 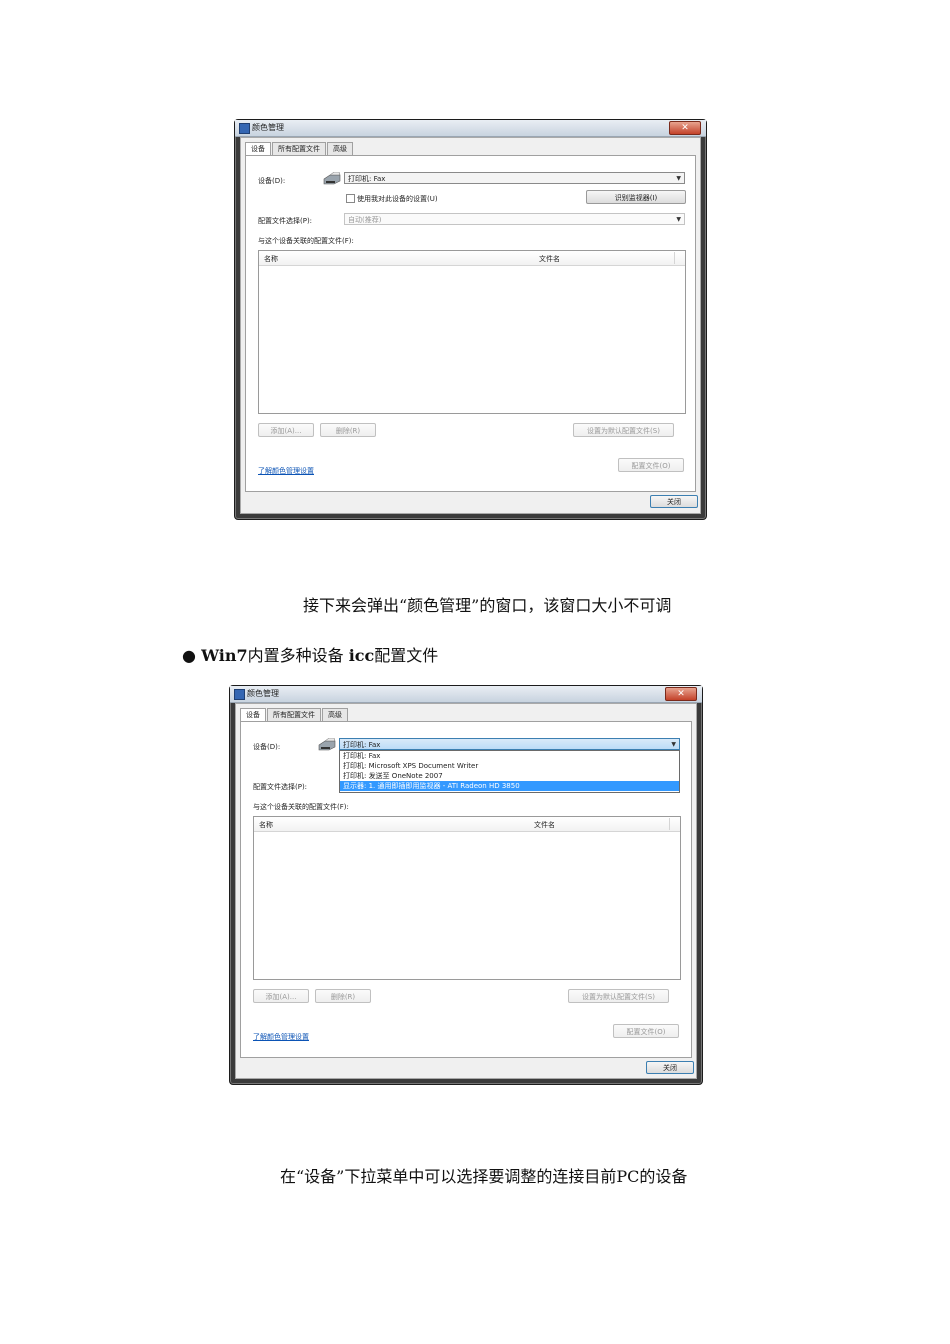 What do you see at coordinates (509, 776) in the screenshot?
I see `dropdown-item-onenote: 打印机: 发送至 OneNote 2007` at bounding box center [509, 776].